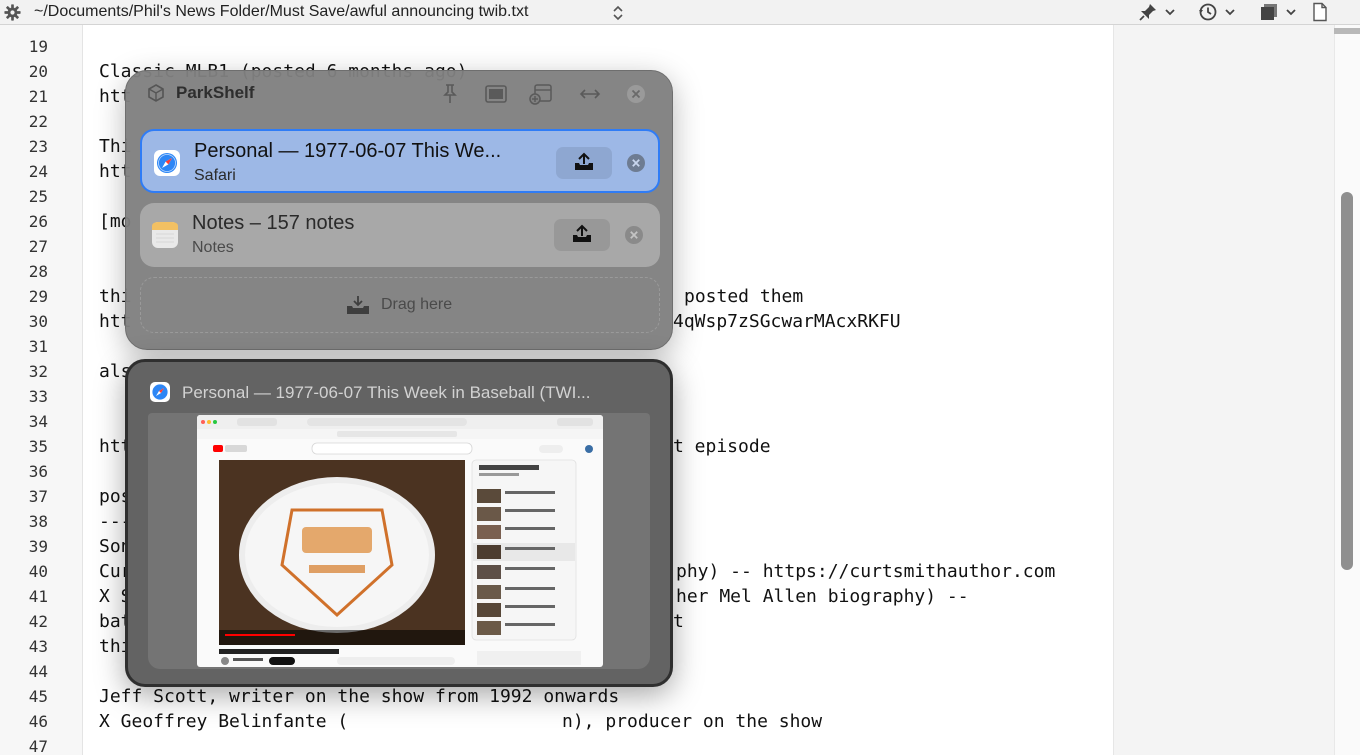 Image resolution: width=1360 pixels, height=755 pixels. I want to click on document-icon, so click(1320, 12).